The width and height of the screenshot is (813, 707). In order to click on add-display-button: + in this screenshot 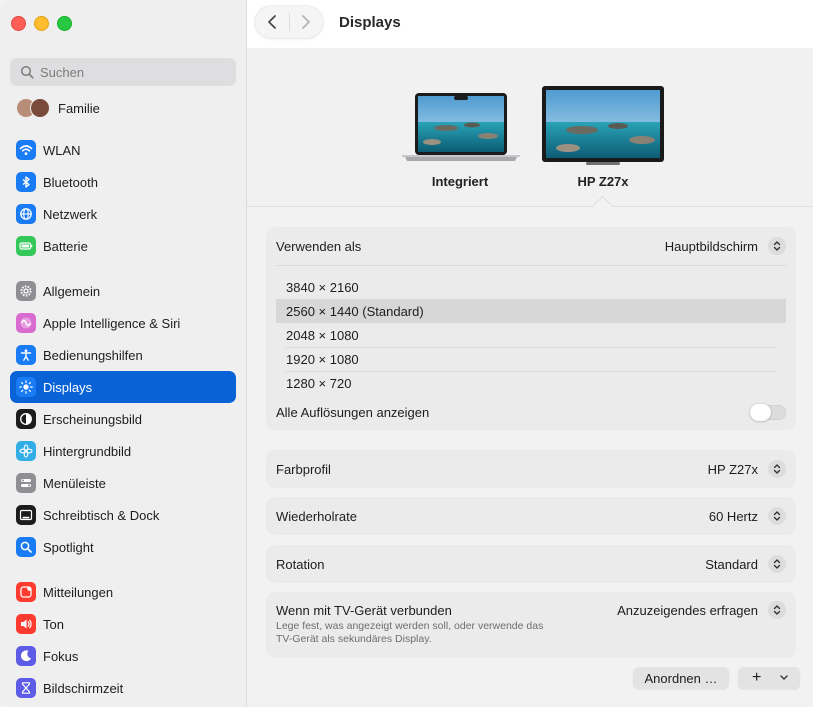, I will do `click(769, 678)`.